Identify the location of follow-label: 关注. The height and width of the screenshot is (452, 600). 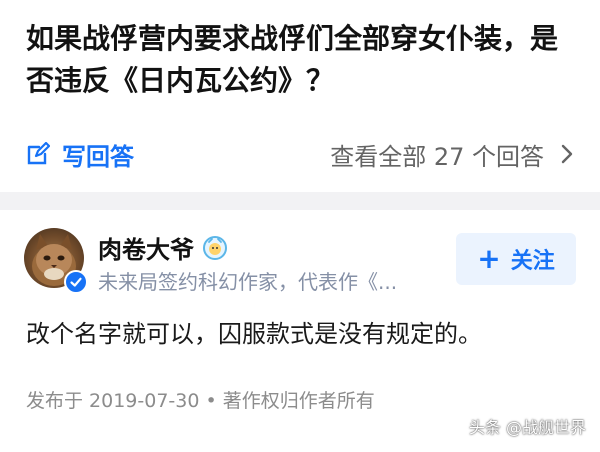
(532, 261).